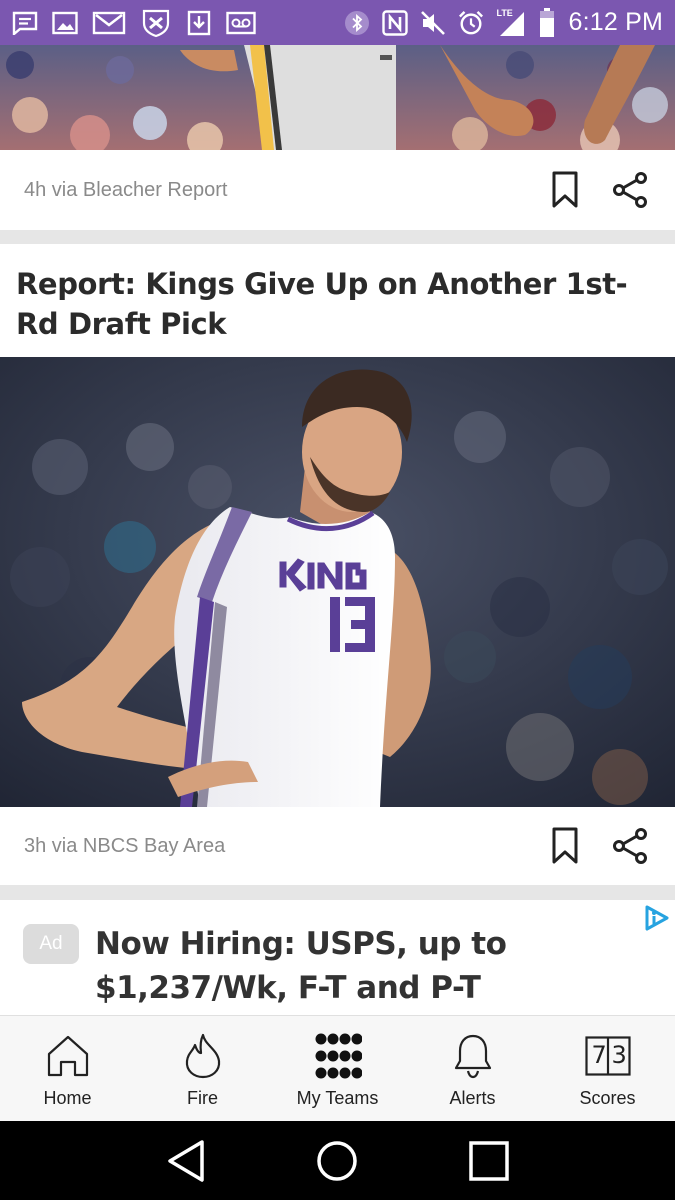 The width and height of the screenshot is (675, 1200). I want to click on nfc-icon, so click(395, 22).